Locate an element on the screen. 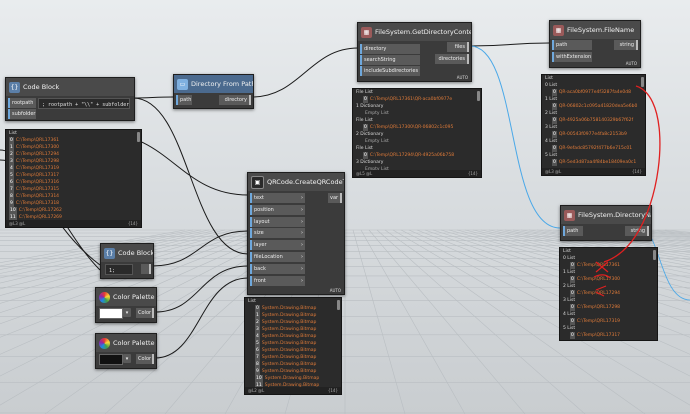 Image resolution: width=690 pixels, height=414 pixels. list-item: 0 C:\Temp\QRL17361 is located at coordinates (73, 140).